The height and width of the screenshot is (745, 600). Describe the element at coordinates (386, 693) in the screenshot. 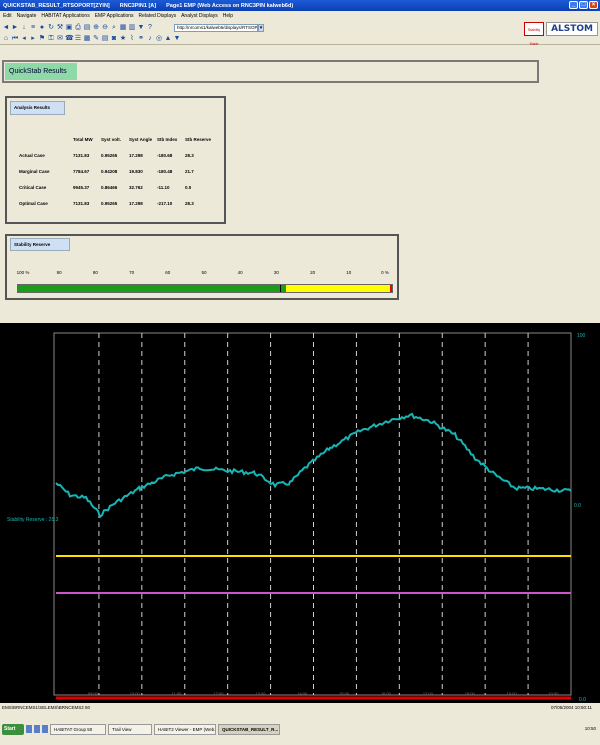

I see `x-axis-label: 16:00` at that location.